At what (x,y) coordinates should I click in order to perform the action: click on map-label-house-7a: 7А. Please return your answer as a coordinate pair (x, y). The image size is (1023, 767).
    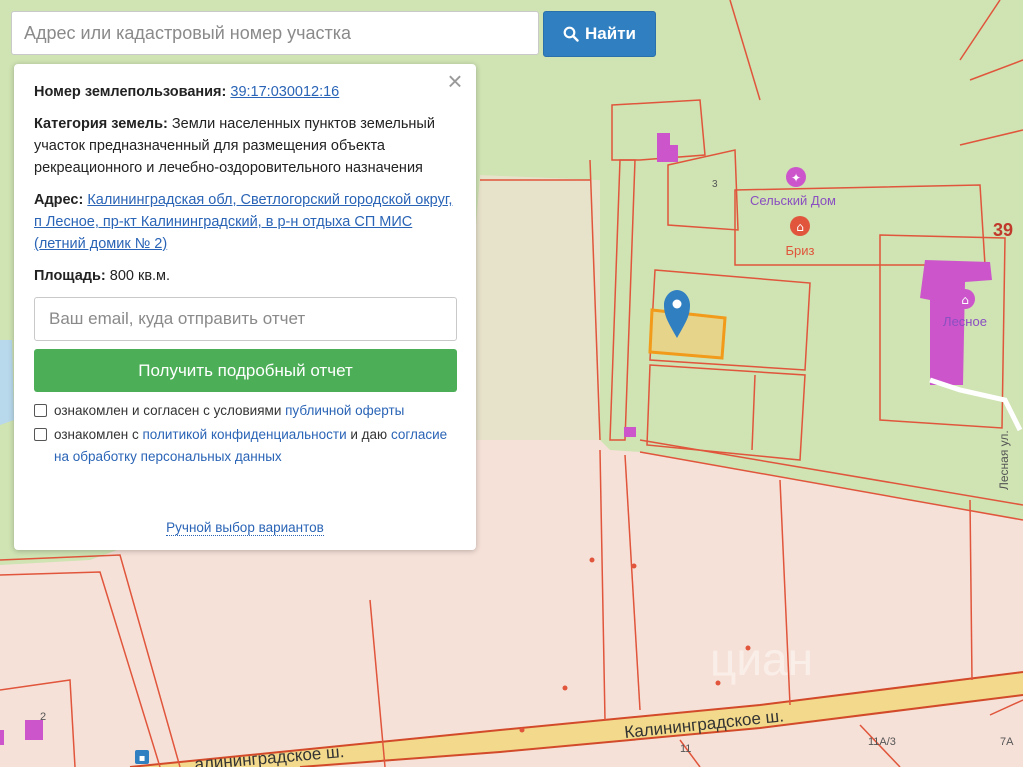
    Looking at the image, I should click on (1007, 742).